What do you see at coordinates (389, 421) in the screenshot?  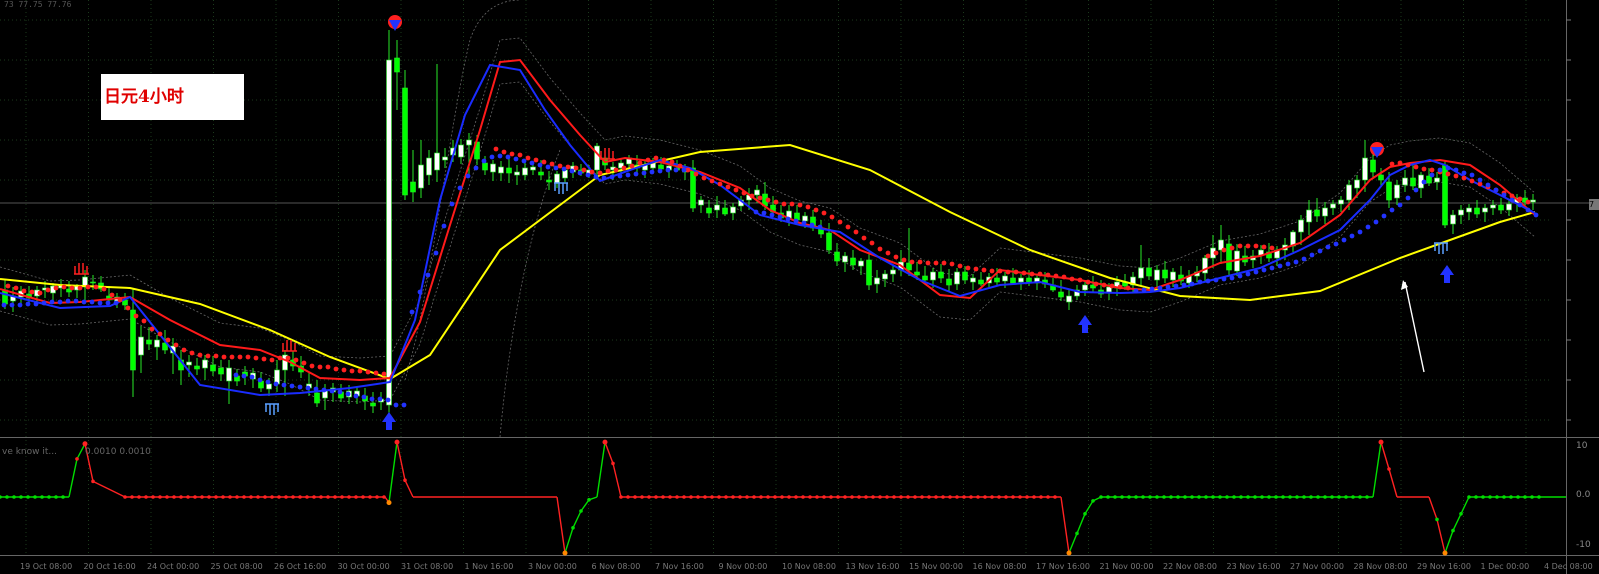 I see `blue-up-arrow-icon` at bounding box center [389, 421].